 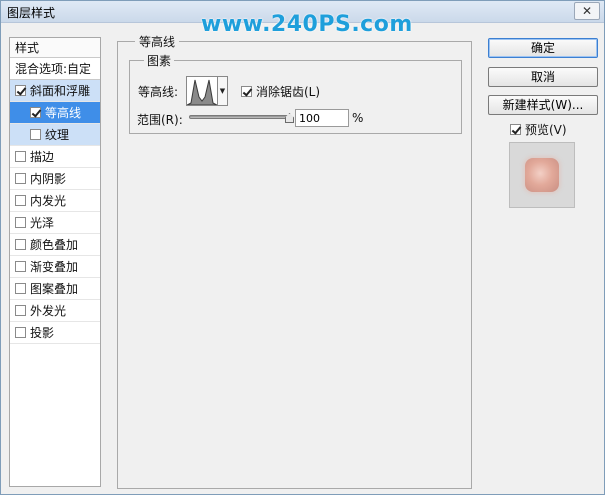 I want to click on blending-options-item: 混合选项:自定, so click(x=55, y=69).